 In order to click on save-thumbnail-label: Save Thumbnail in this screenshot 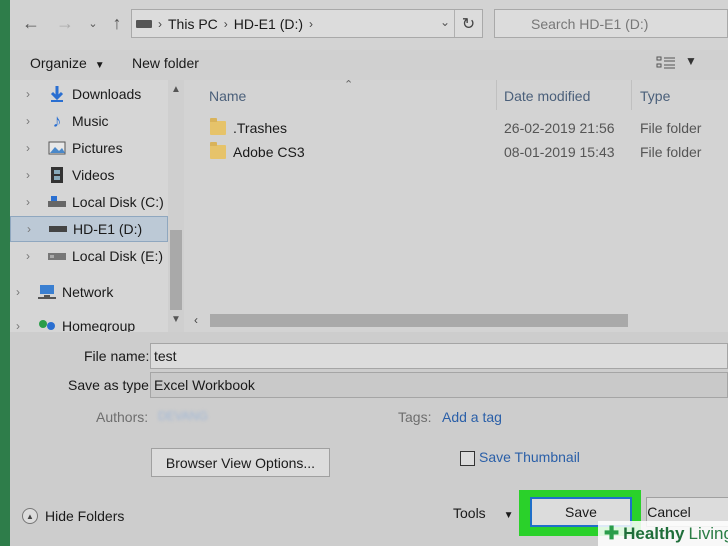, I will do `click(529, 457)`.